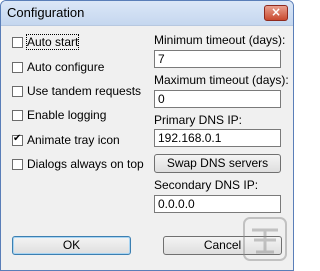 This screenshot has height=271, width=320. What do you see at coordinates (147, 13) in the screenshot?
I see `title-bar: Configuration ×` at bounding box center [147, 13].